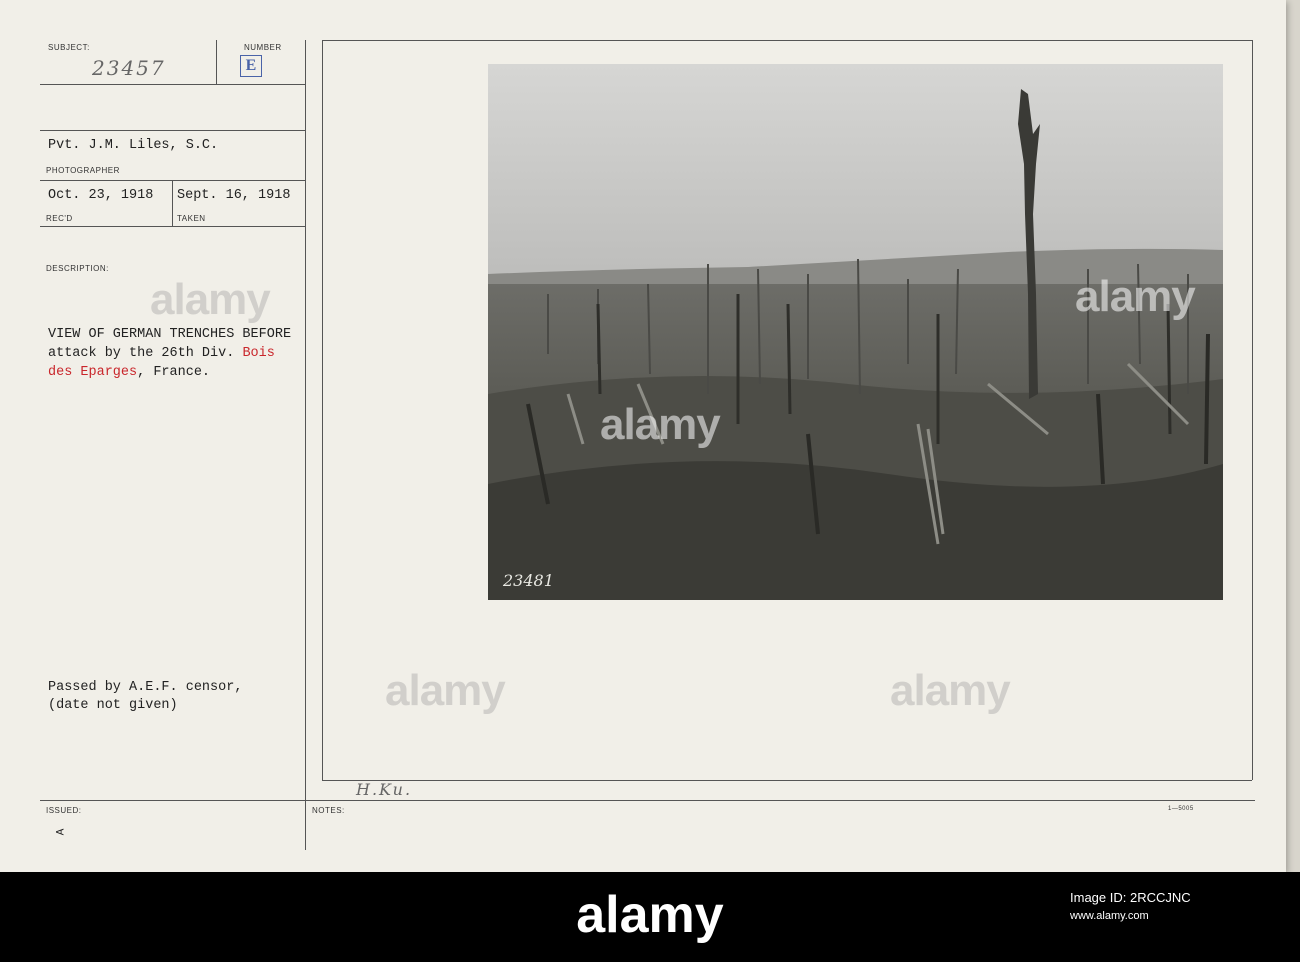 This screenshot has width=1300, height=962. Describe the element at coordinates (1130, 897) in the screenshot. I see `footer-image-id: Image ID: 2RCCJNC` at that location.